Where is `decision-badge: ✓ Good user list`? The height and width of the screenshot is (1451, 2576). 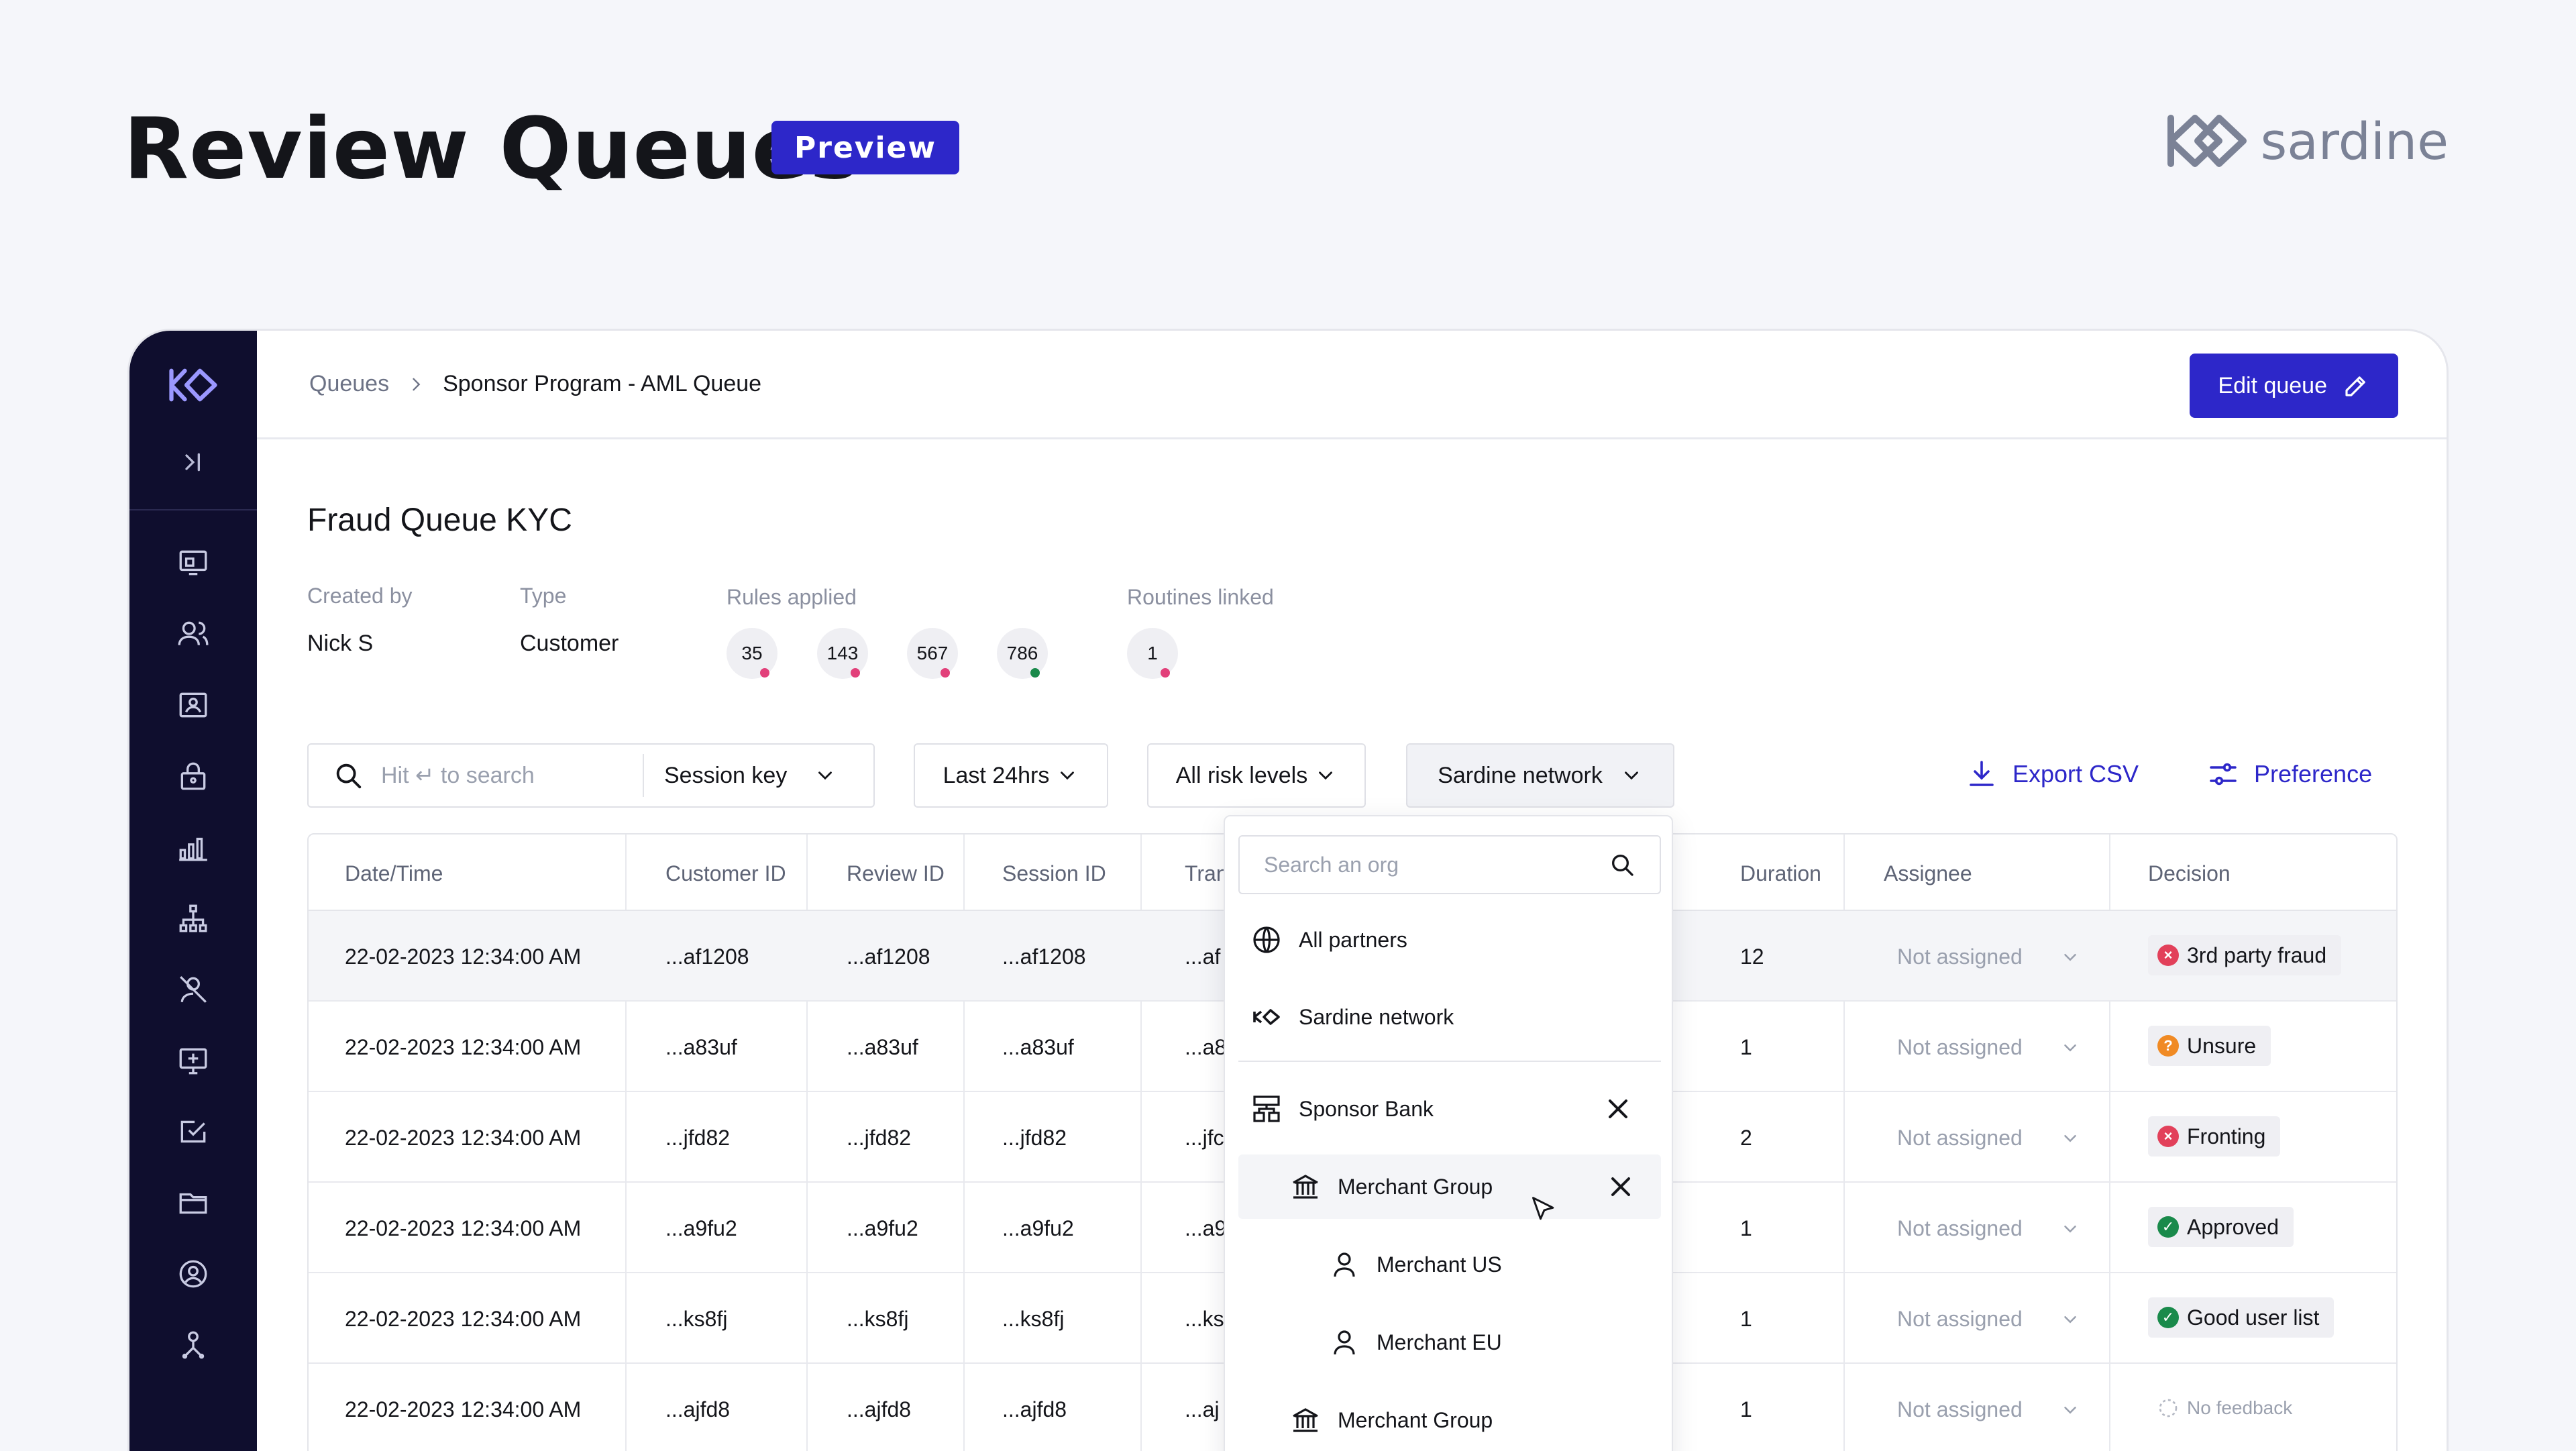
decision-badge: ✓ Good user list is located at coordinates (2241, 1317).